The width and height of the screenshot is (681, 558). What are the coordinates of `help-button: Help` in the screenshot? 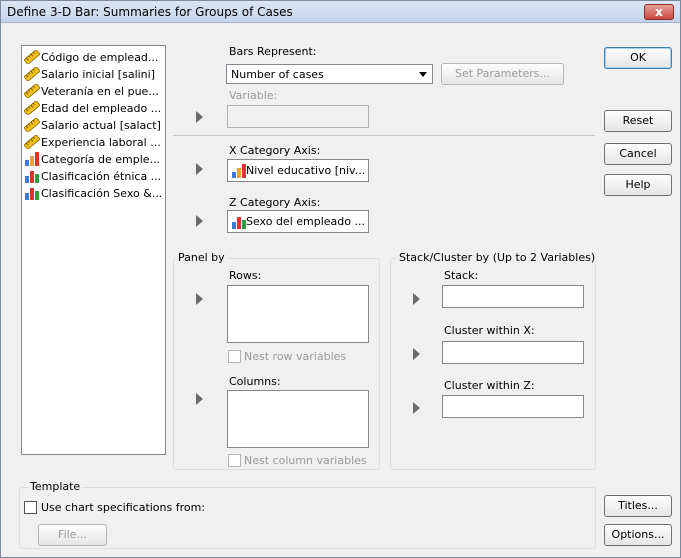 It's located at (638, 185).